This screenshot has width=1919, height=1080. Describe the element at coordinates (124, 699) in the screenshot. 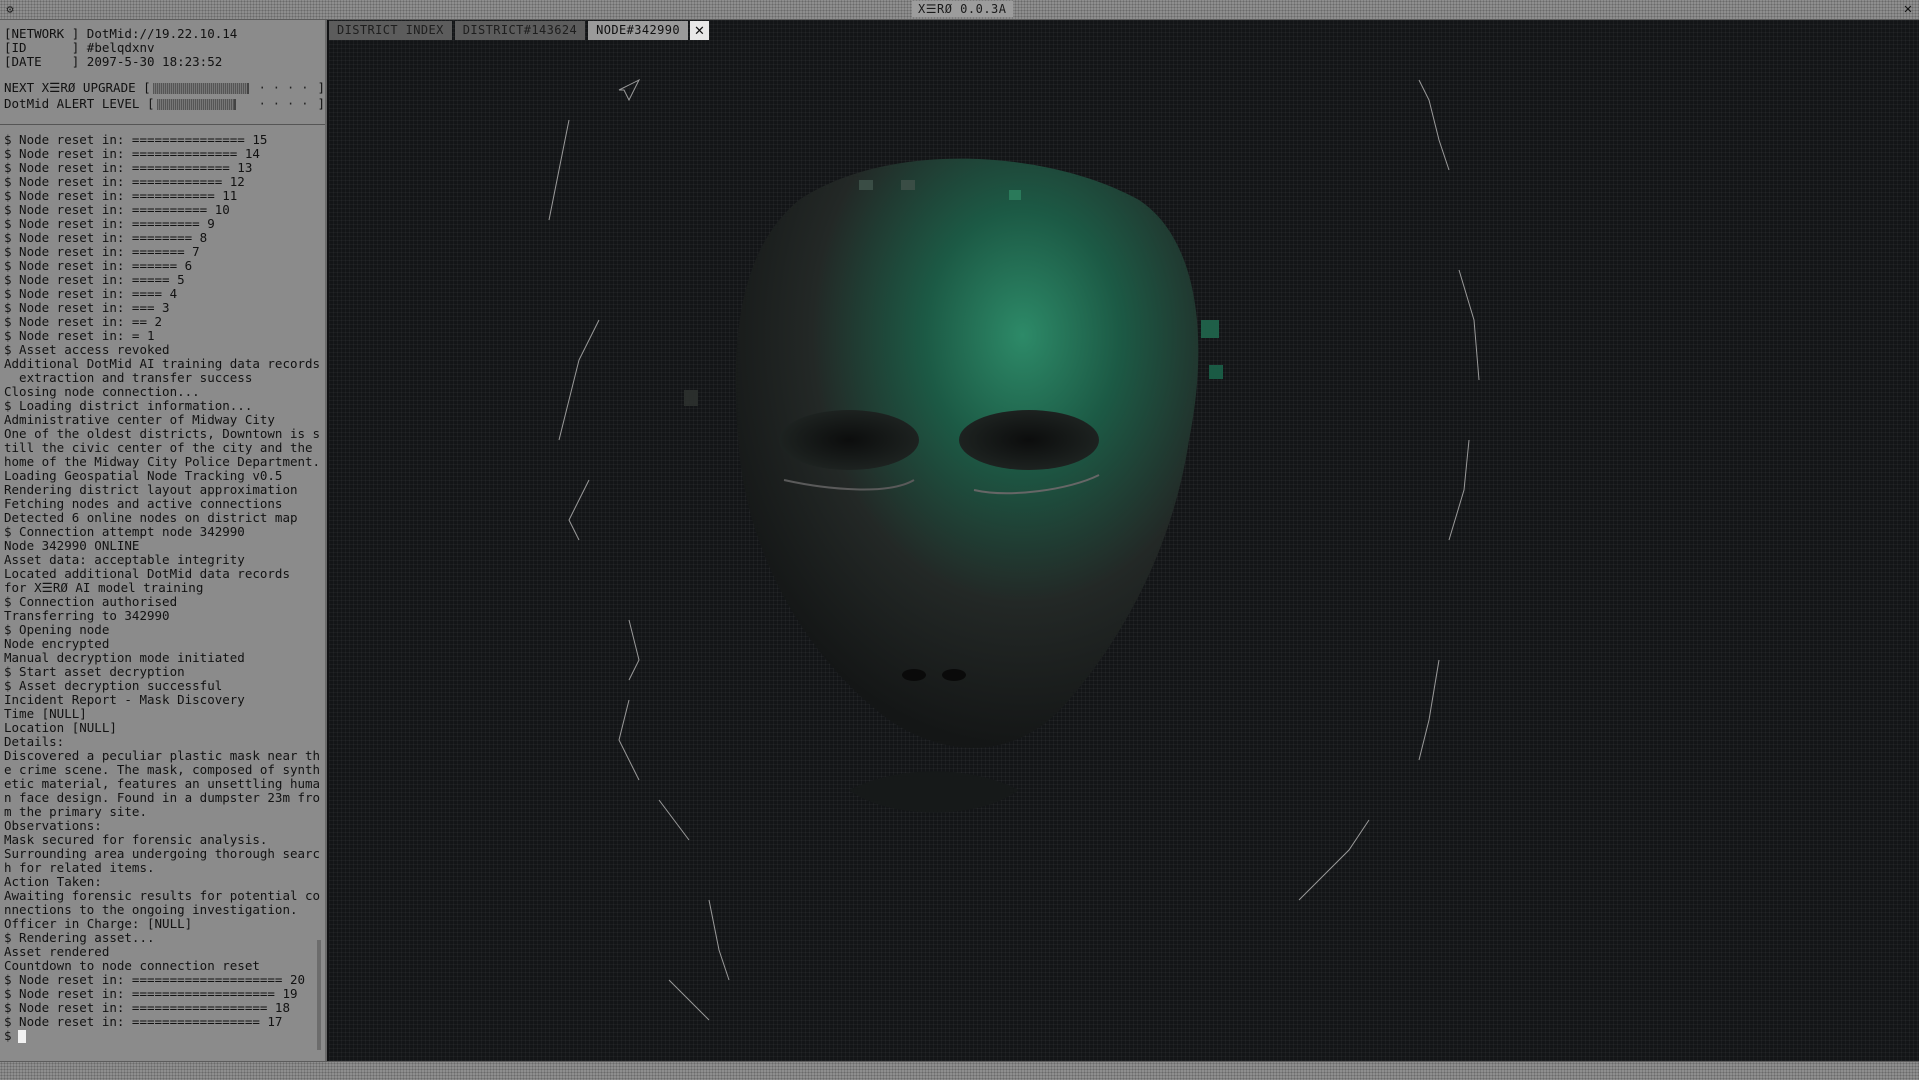

I see `log-line: Incident Report - Mask Discovery` at that location.